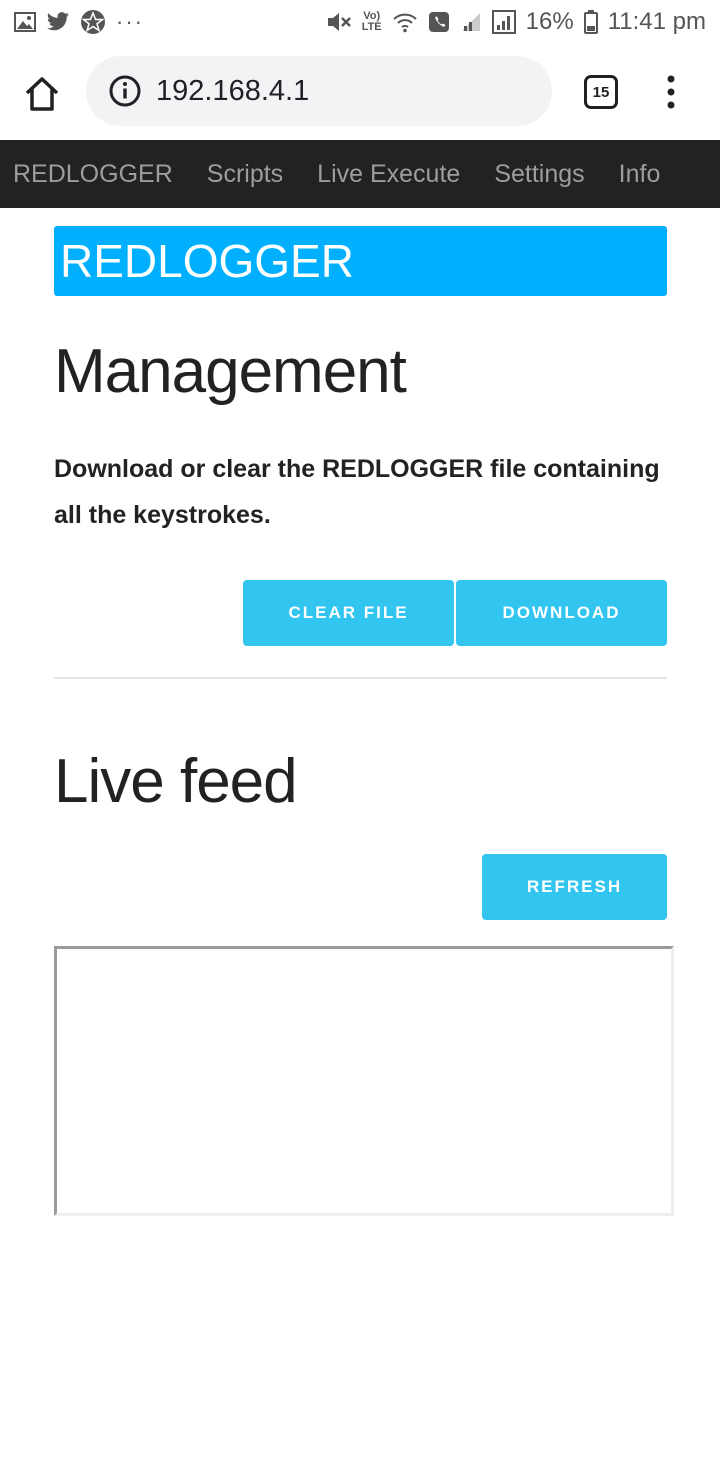  Describe the element at coordinates (371, 27) in the screenshot. I see `lte-label: LTE` at that location.